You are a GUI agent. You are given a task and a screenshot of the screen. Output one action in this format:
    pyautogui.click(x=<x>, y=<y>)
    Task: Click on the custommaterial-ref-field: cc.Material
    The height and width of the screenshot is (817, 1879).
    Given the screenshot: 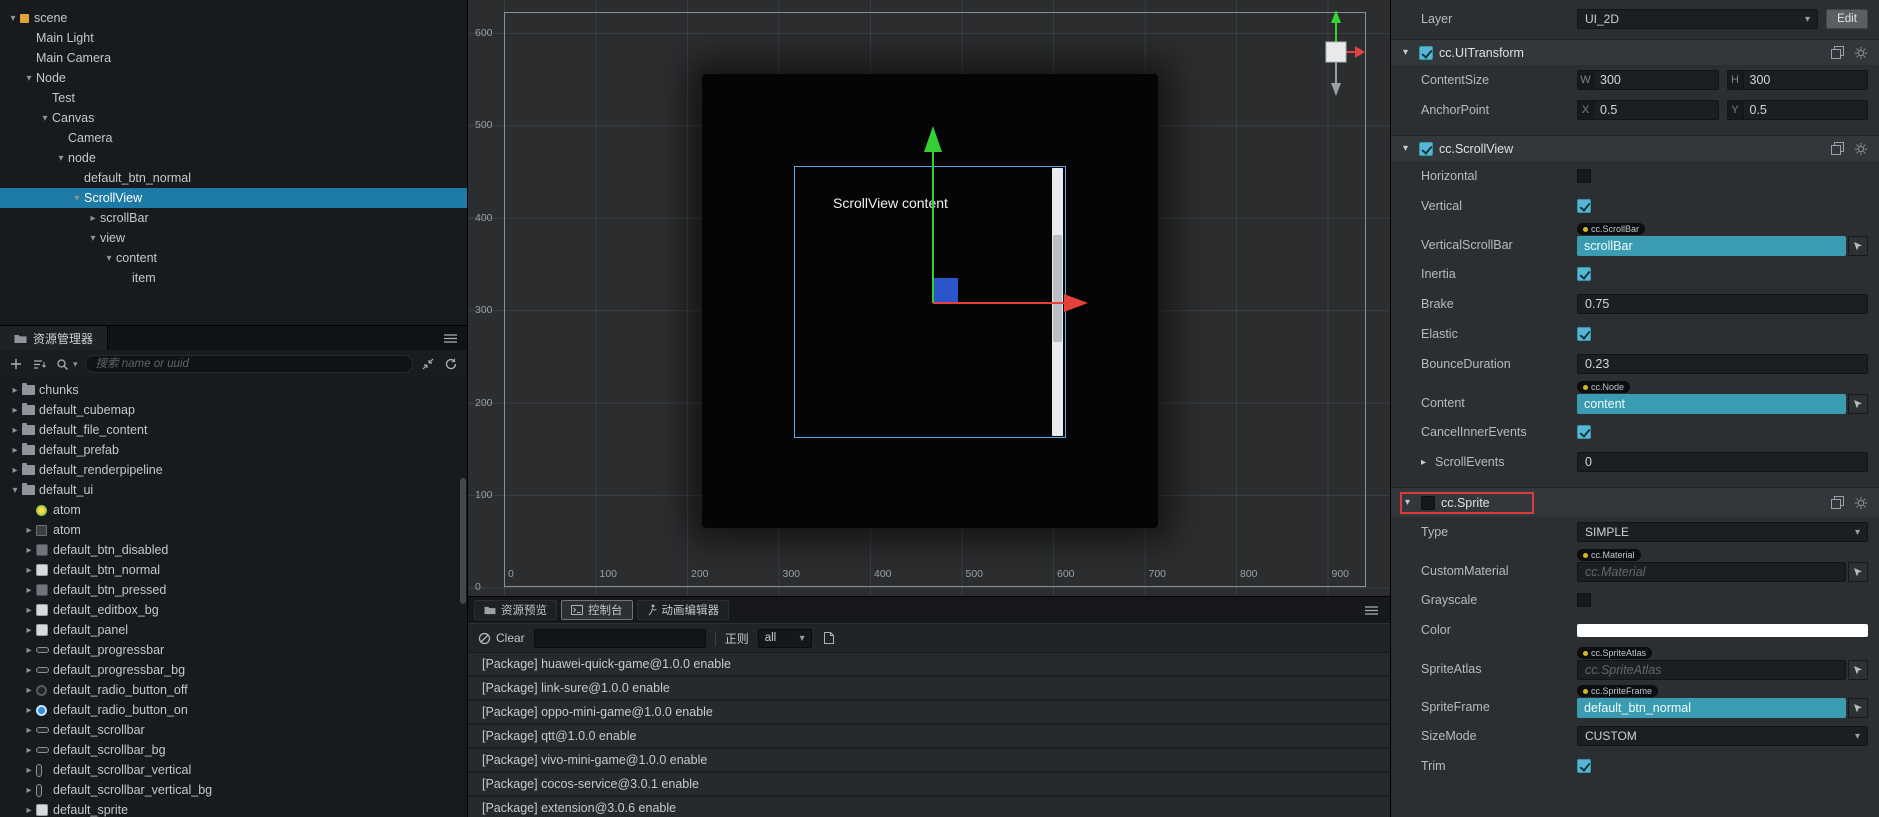 What is the action you would take?
    pyautogui.click(x=1711, y=572)
    